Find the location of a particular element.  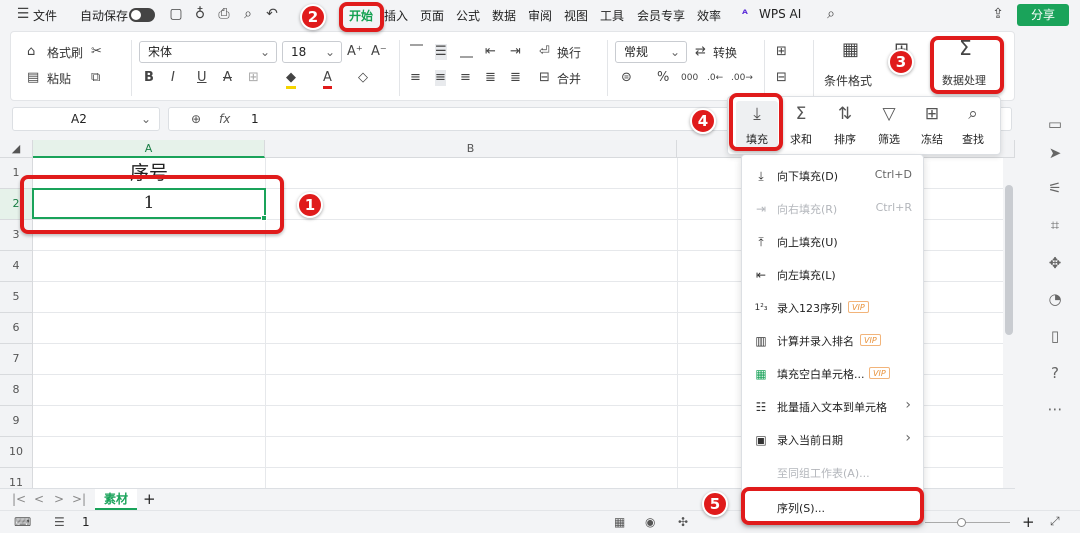

font-name-select: 宋体 ⌄ is located at coordinates (208, 52).